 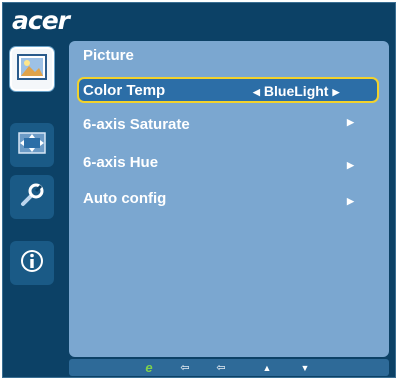 I want to click on menu-item-6-axis-saturate: 6-axis Saturate ▶, so click(x=228, y=124).